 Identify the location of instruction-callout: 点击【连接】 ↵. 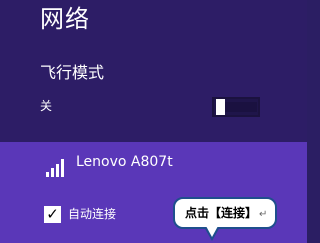
(225, 213).